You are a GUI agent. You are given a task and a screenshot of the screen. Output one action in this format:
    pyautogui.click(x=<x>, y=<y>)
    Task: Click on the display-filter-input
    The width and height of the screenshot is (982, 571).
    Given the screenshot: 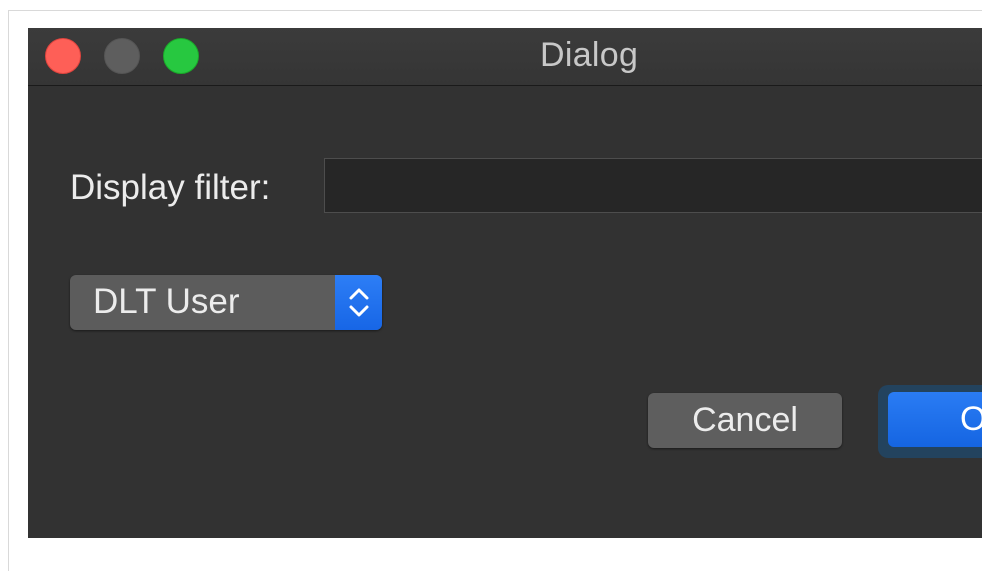 What is the action you would take?
    pyautogui.click(x=653, y=185)
    